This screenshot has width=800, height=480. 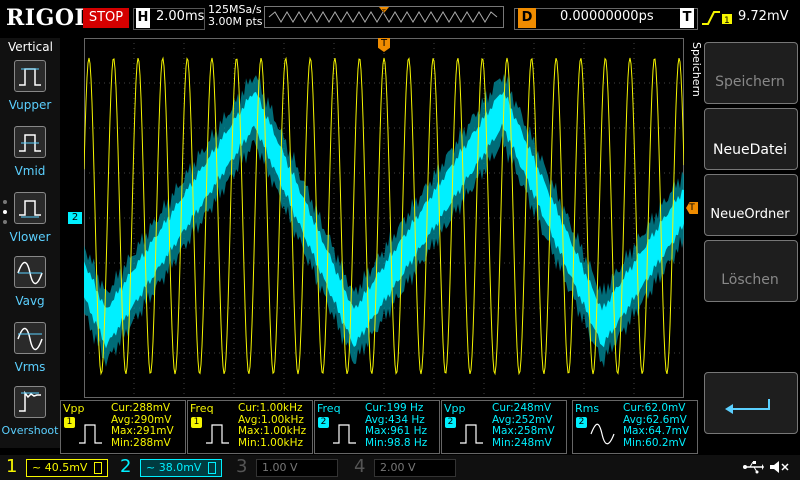 I want to click on vlower-label: Vlower, so click(x=30, y=237).